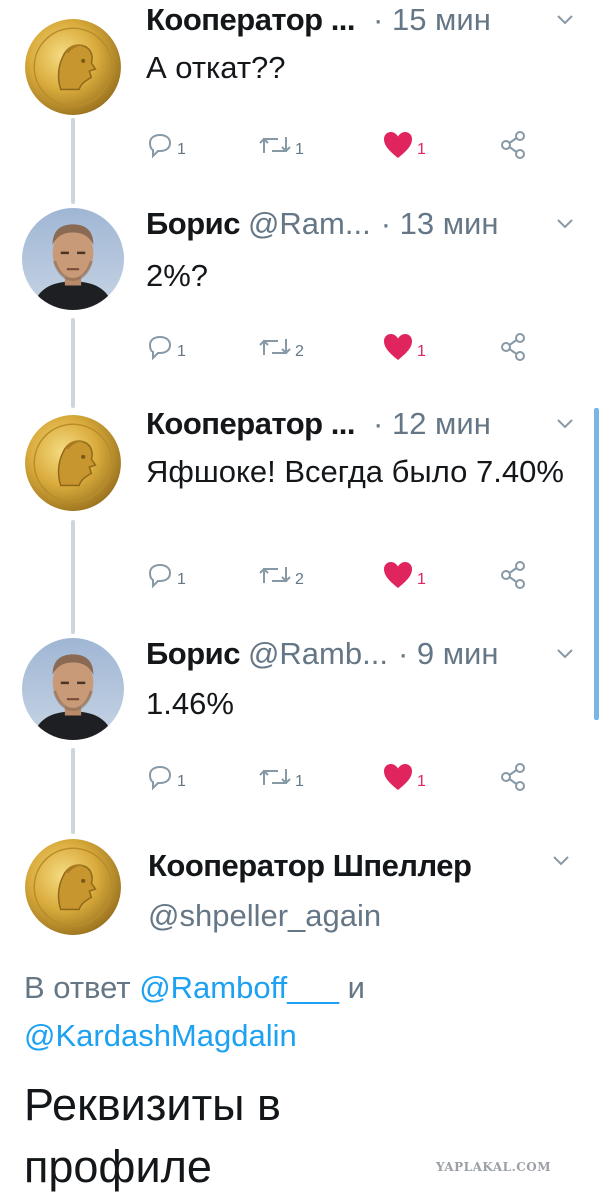 The height and width of the screenshot is (1200, 600). Describe the element at coordinates (494, 1167) in the screenshot. I see `watermark: YAPLAKAL.COM` at that location.